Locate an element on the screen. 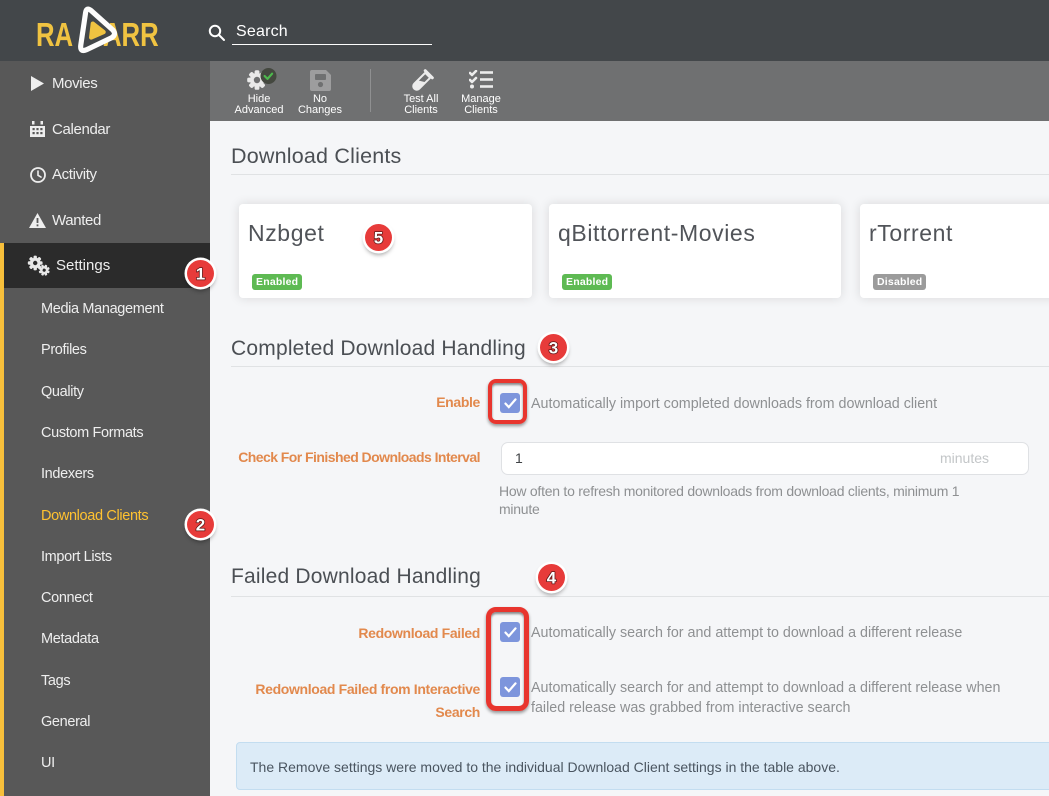 This screenshot has width=1049, height=796. svg-text: RA is located at coordinates (54, 35).